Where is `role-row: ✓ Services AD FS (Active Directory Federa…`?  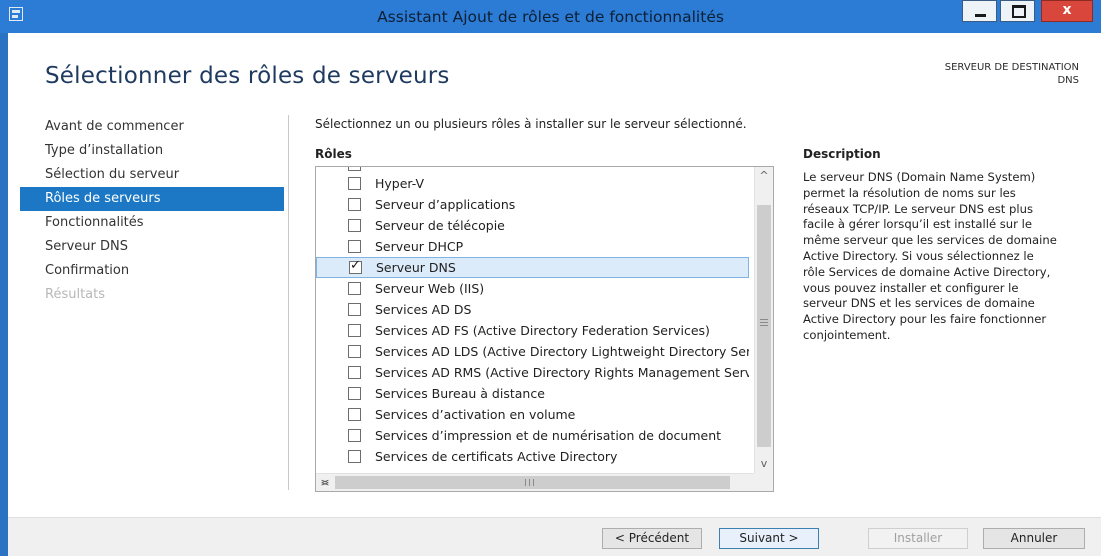 role-row: ✓ Services AD FS (Active Directory Federa… is located at coordinates (532, 330).